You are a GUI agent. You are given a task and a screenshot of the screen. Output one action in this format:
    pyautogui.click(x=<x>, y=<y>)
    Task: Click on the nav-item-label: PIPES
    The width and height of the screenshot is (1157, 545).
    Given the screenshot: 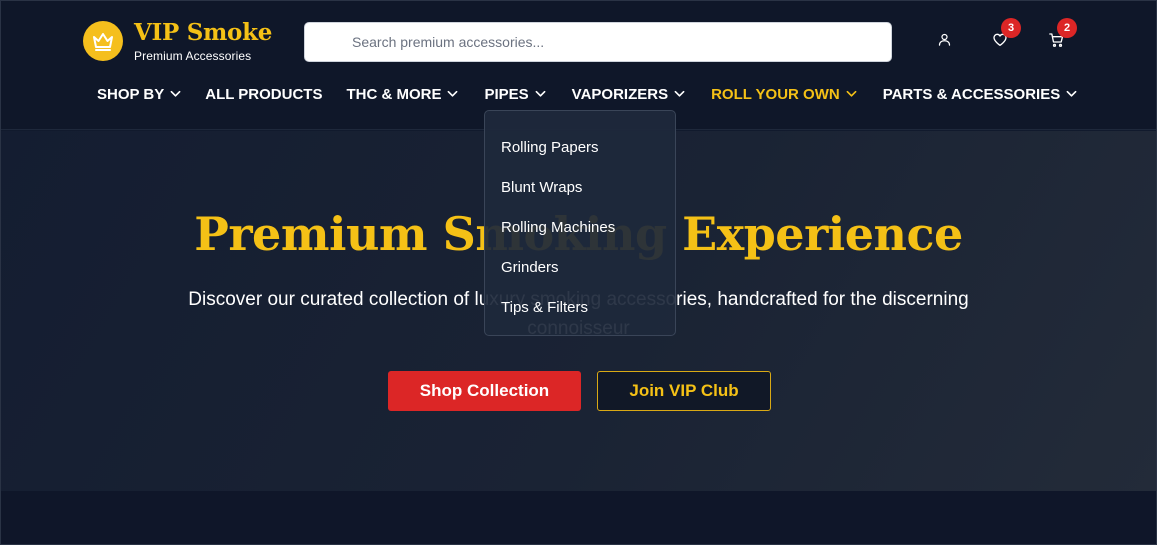 What is the action you would take?
    pyautogui.click(x=506, y=94)
    